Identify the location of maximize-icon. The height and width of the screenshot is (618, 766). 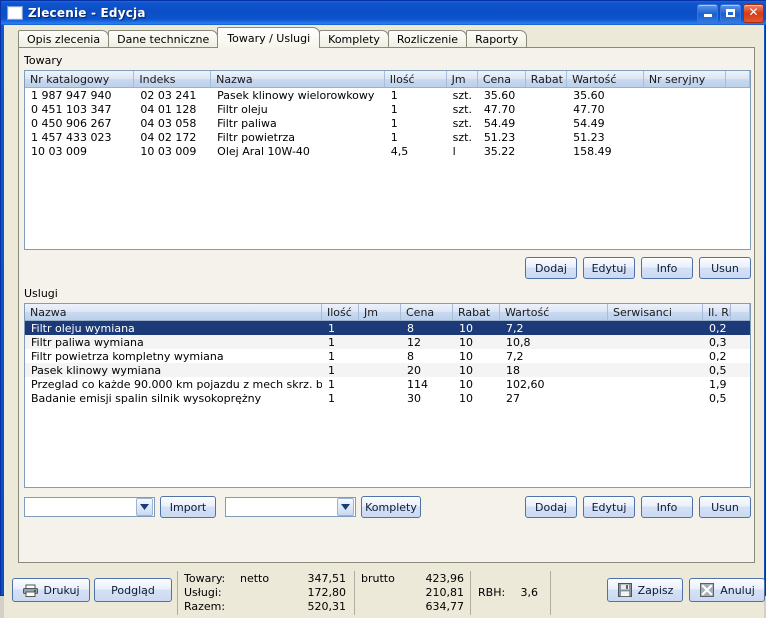
(730, 13).